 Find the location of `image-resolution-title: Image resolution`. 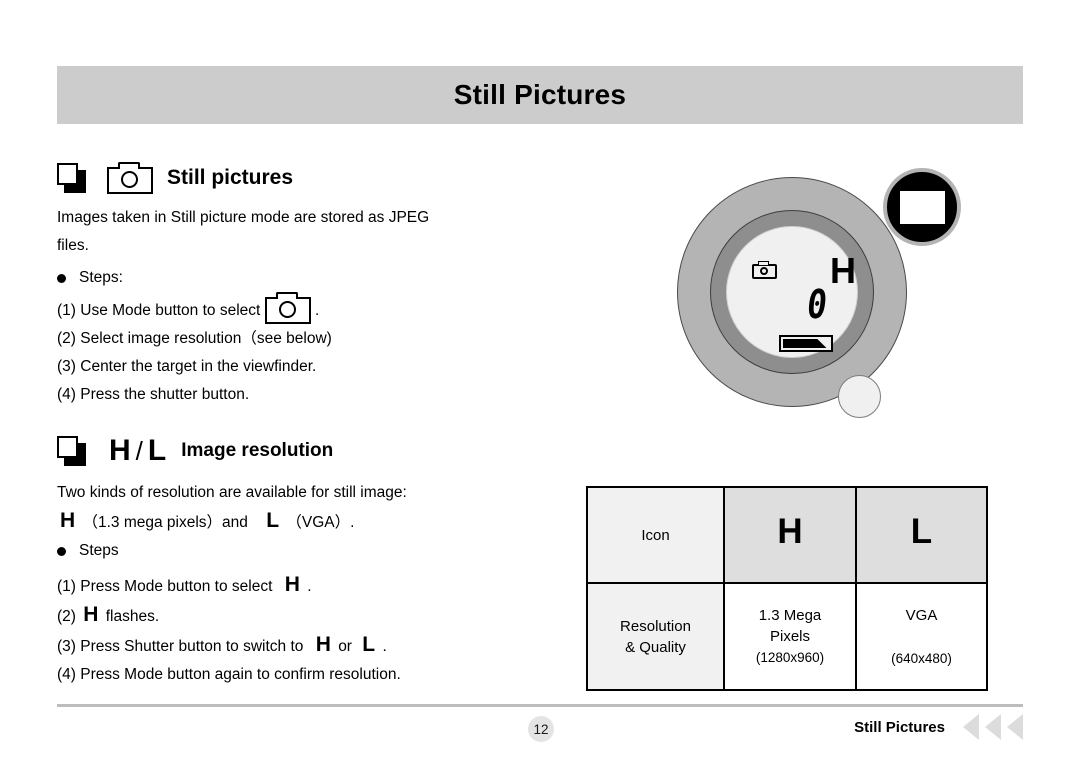

image-resolution-title: Image resolution is located at coordinates (257, 450).